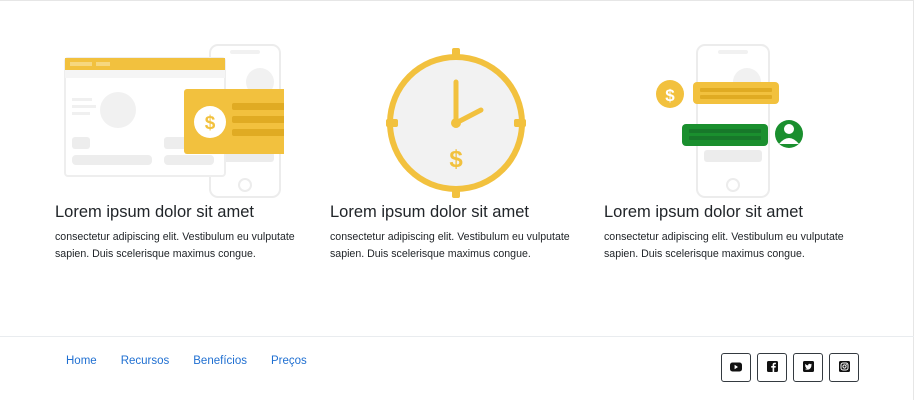  I want to click on footer-link-precos: Preços, so click(289, 361).